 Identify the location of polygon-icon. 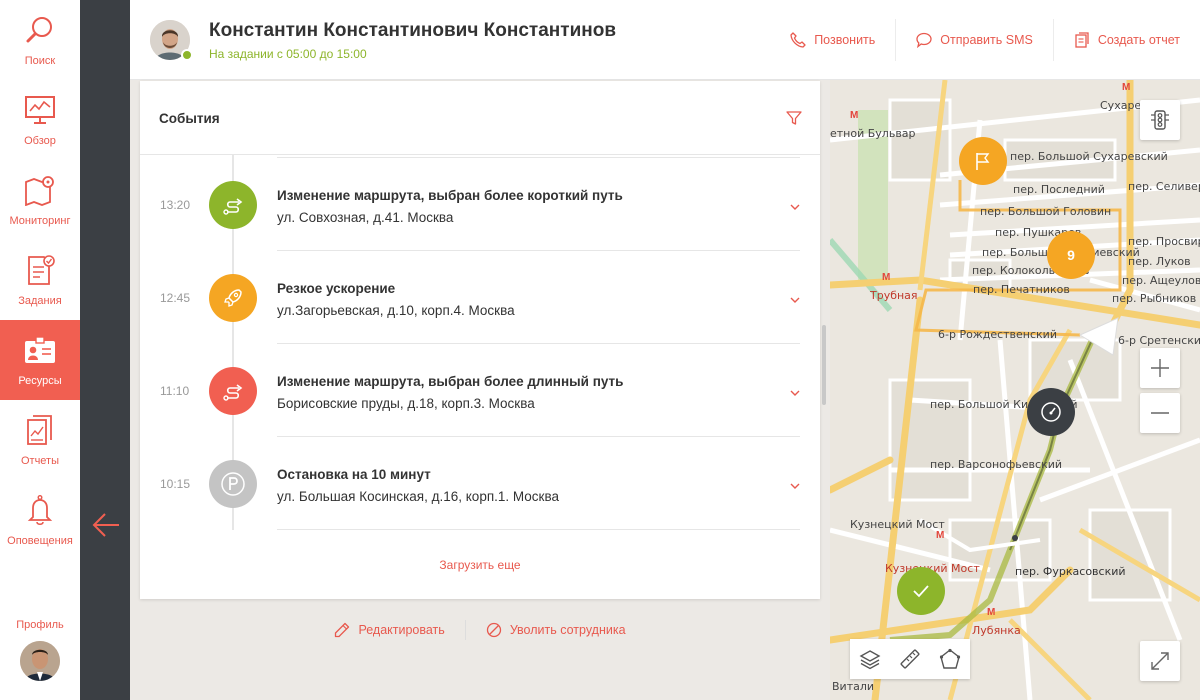
(950, 659).